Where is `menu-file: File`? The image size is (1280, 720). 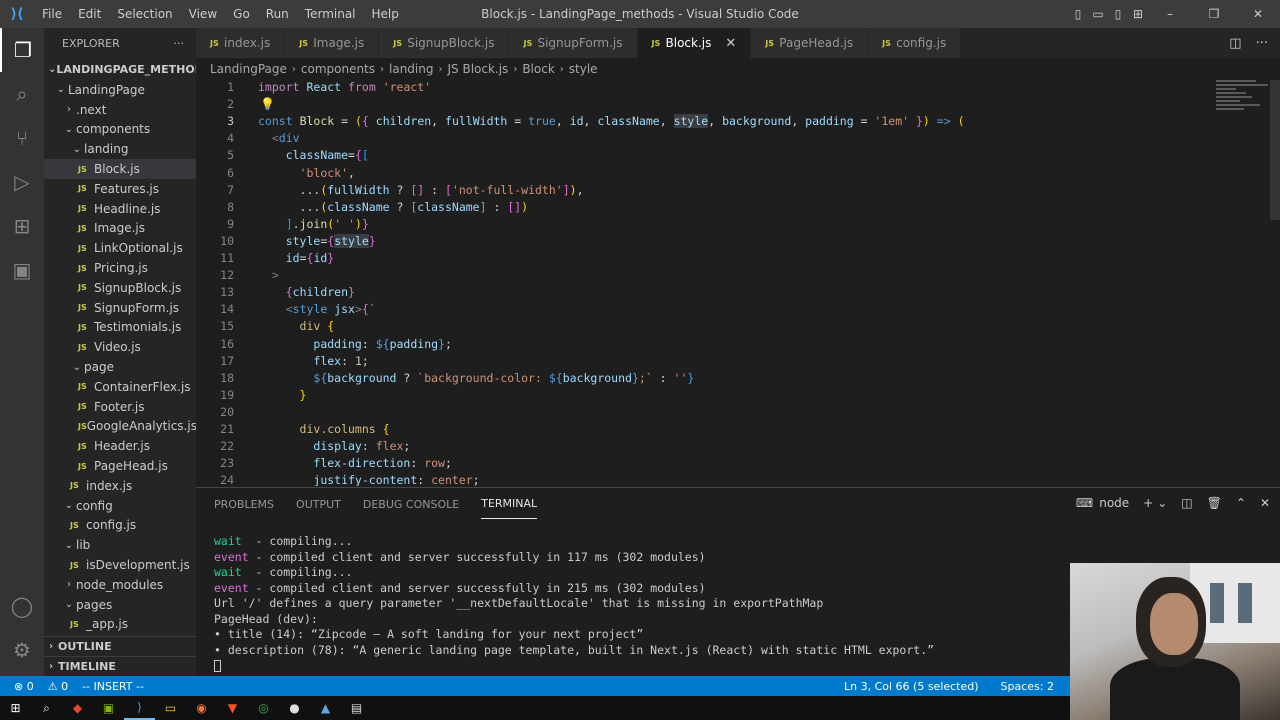 menu-file: File is located at coordinates (52, 14).